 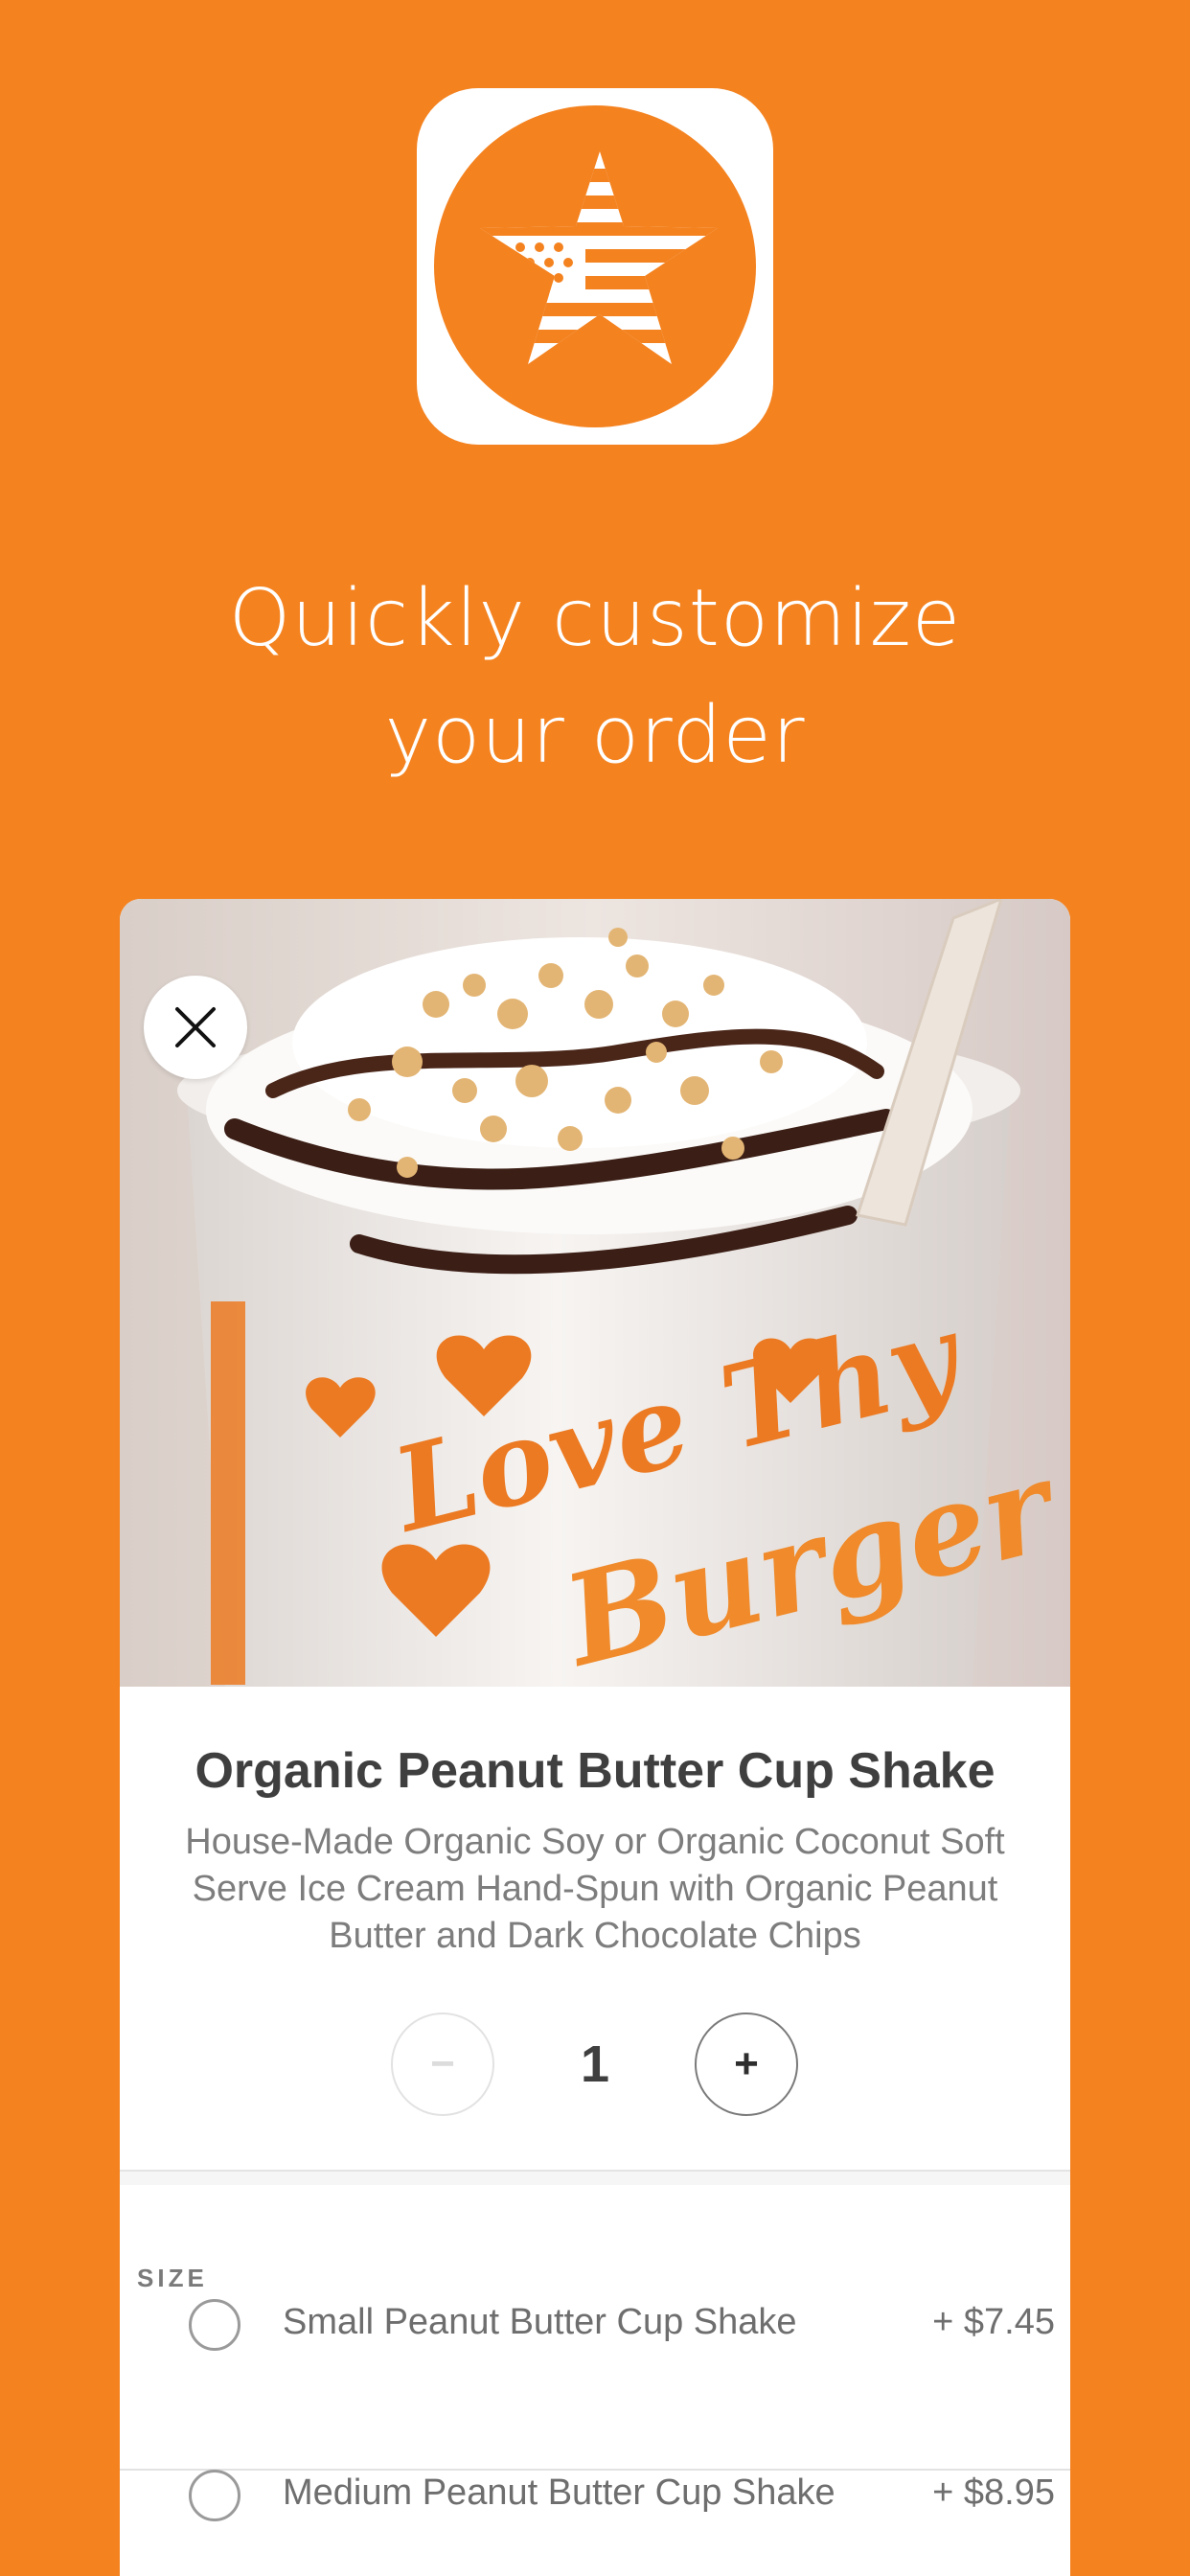 I want to click on close-icon, so click(x=195, y=1027).